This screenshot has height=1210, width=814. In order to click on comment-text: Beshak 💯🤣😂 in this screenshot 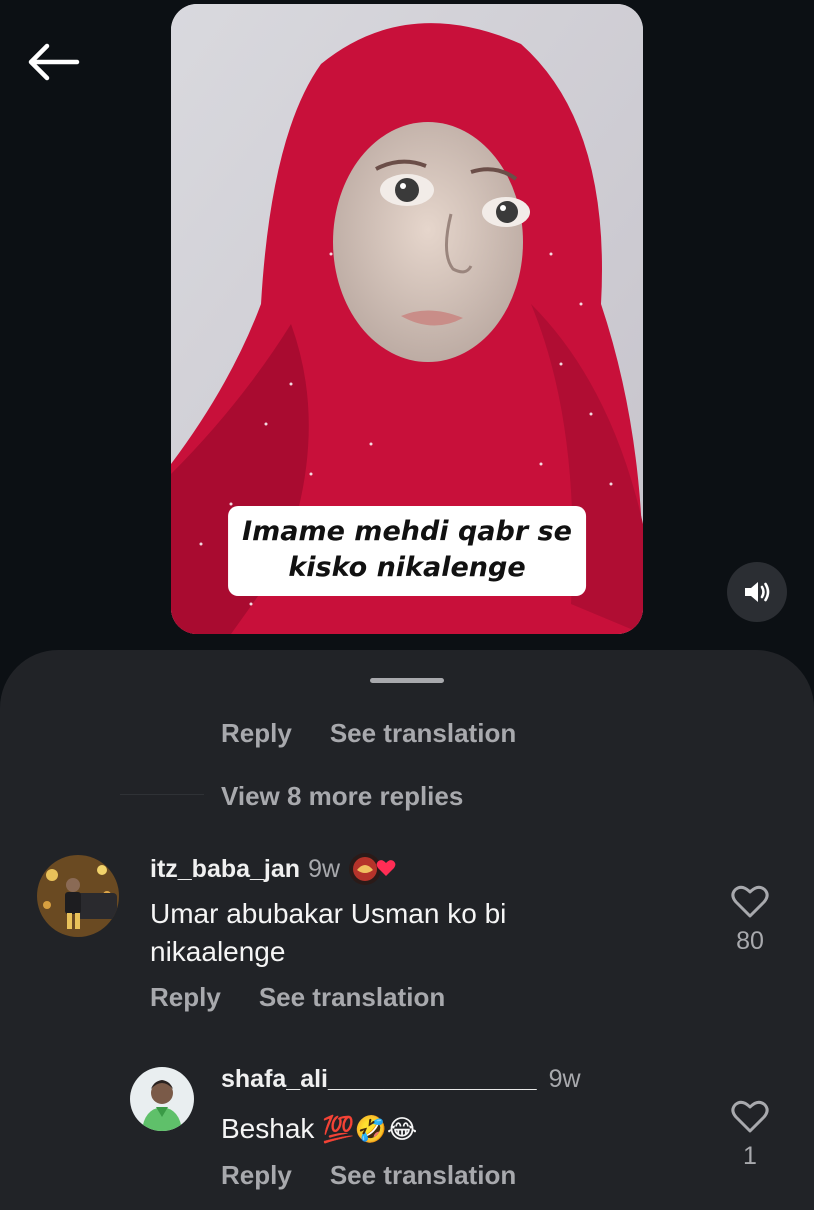, I will do `click(319, 1129)`.